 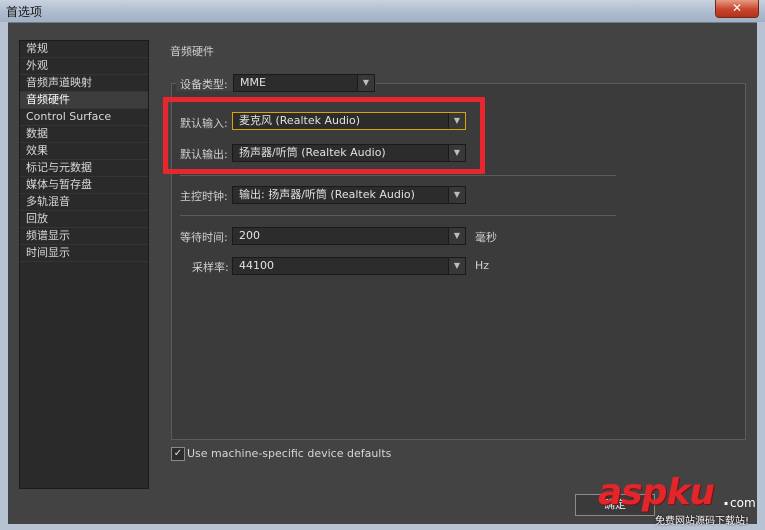 What do you see at coordinates (204, 237) in the screenshot?
I see `latency-label: 等待时间:` at bounding box center [204, 237].